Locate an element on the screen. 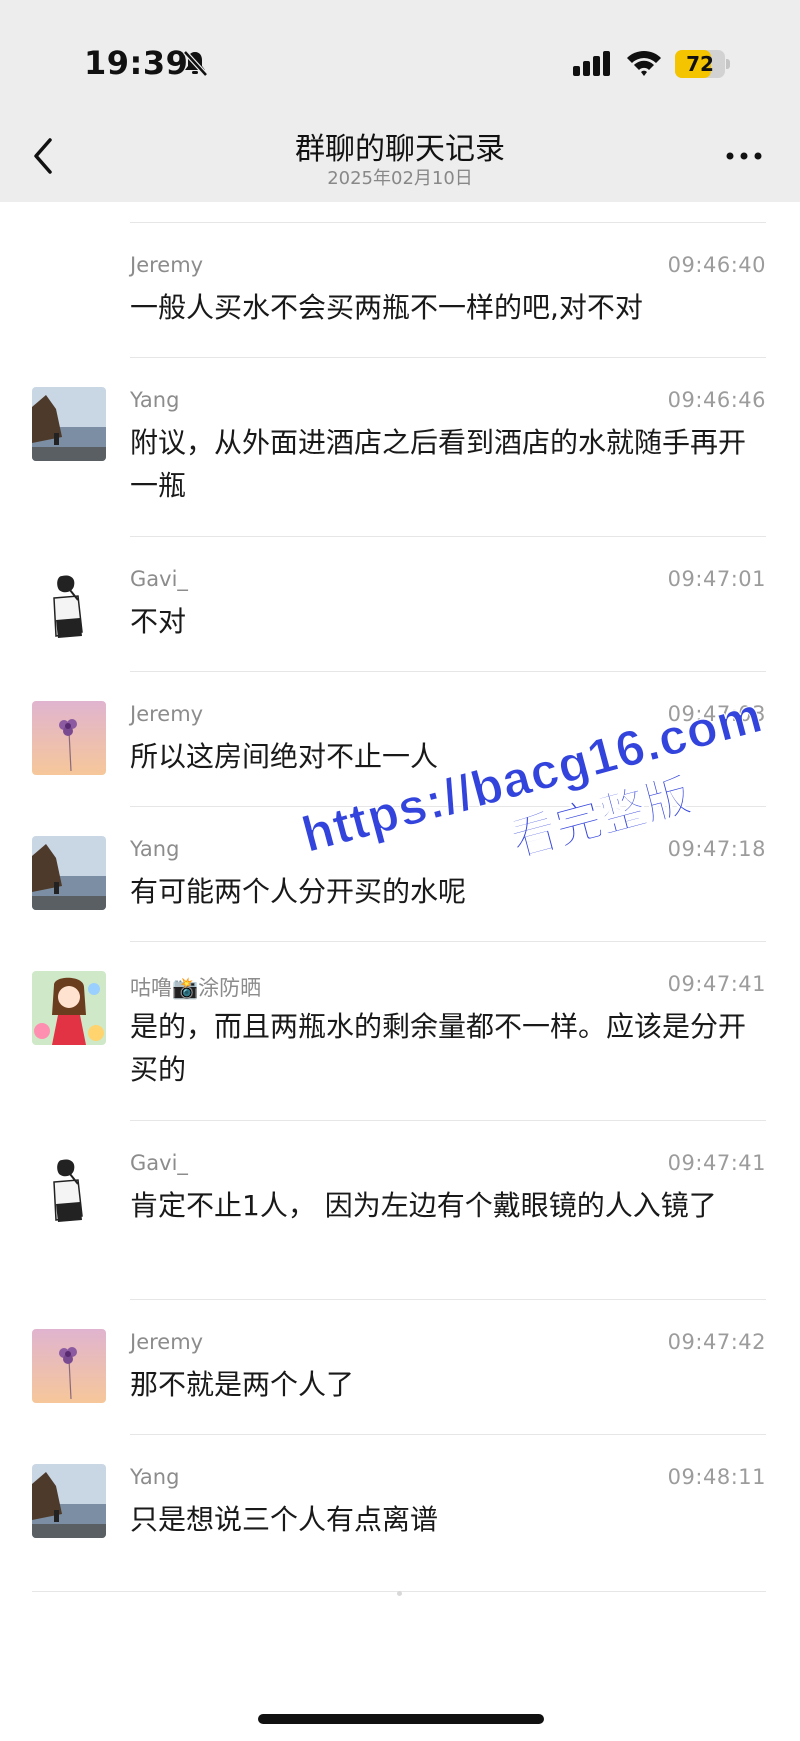 This screenshot has height=1741, width=800. top-bar: 19:39 72 群聊的聊天记录 2025年02月10日 is located at coordinates (400, 101).